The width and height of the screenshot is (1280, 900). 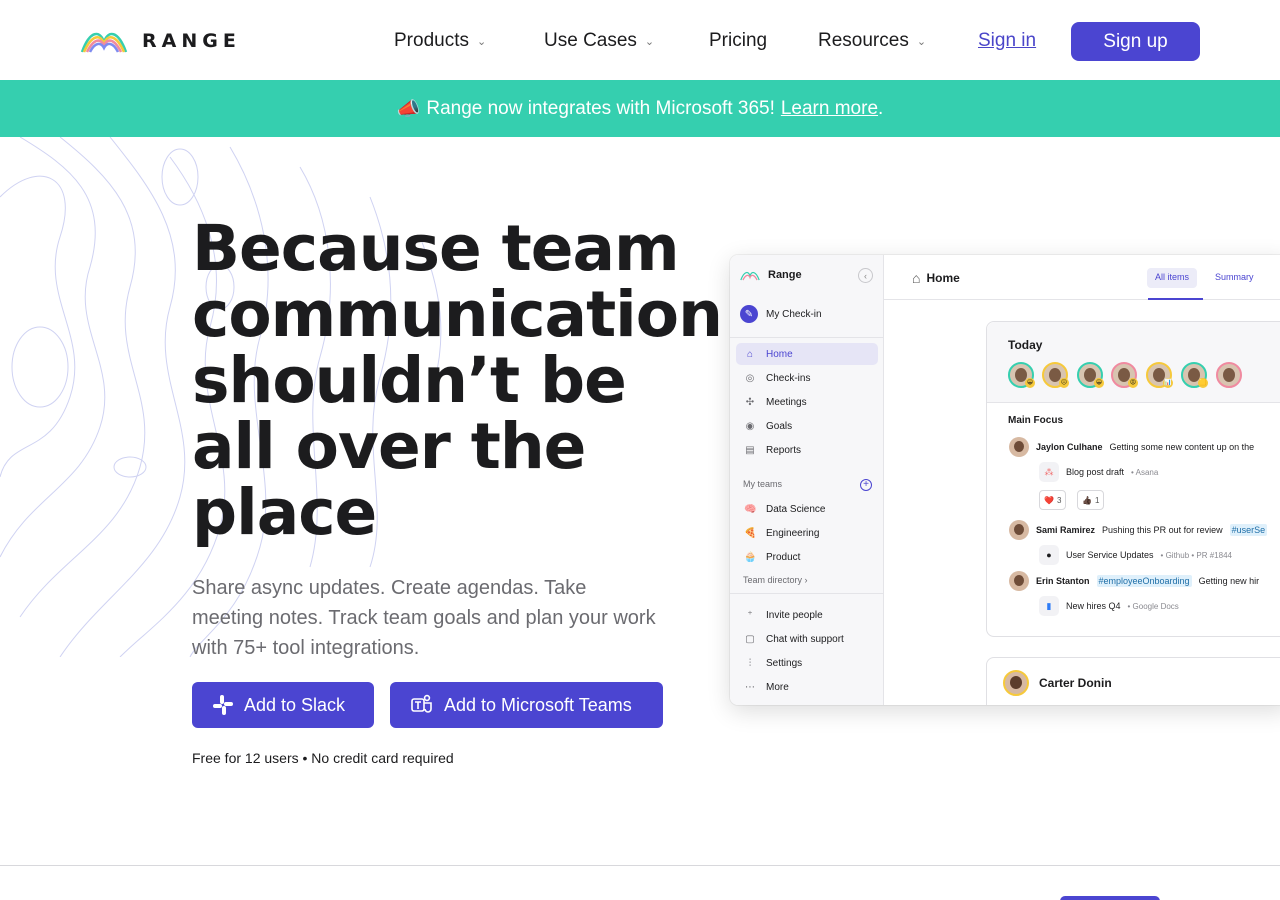 I want to click on team-directory-label: Team directory, so click(x=773, y=580).